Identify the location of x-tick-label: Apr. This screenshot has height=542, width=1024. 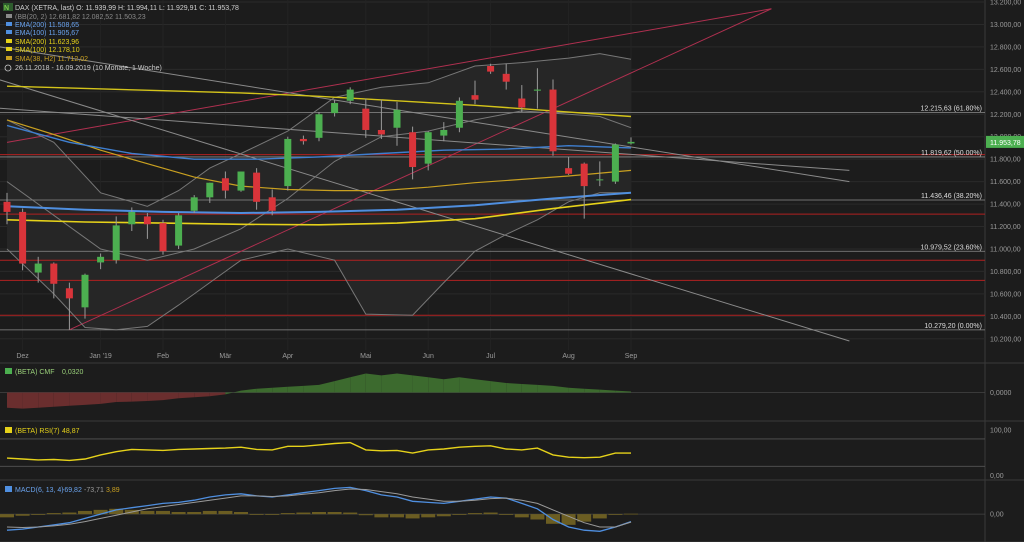
(288, 356).